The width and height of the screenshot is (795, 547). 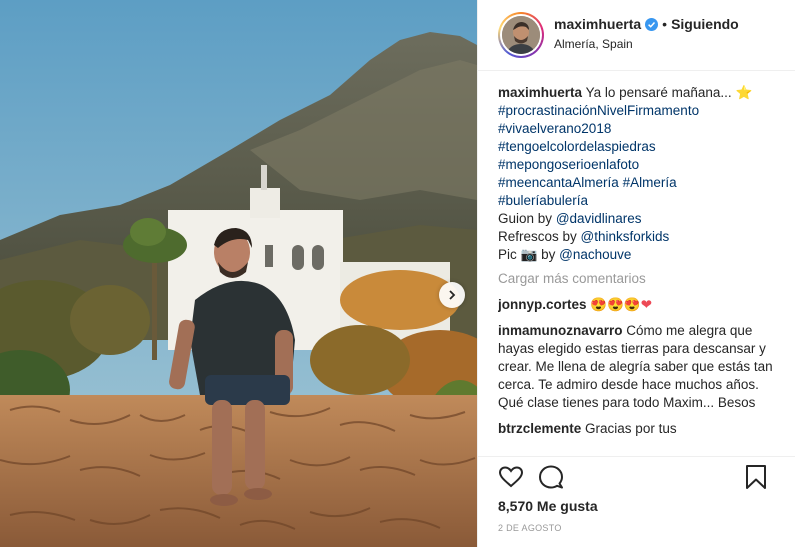 What do you see at coordinates (599, 218) in the screenshot?
I see `mention-link: @davidlinares` at bounding box center [599, 218].